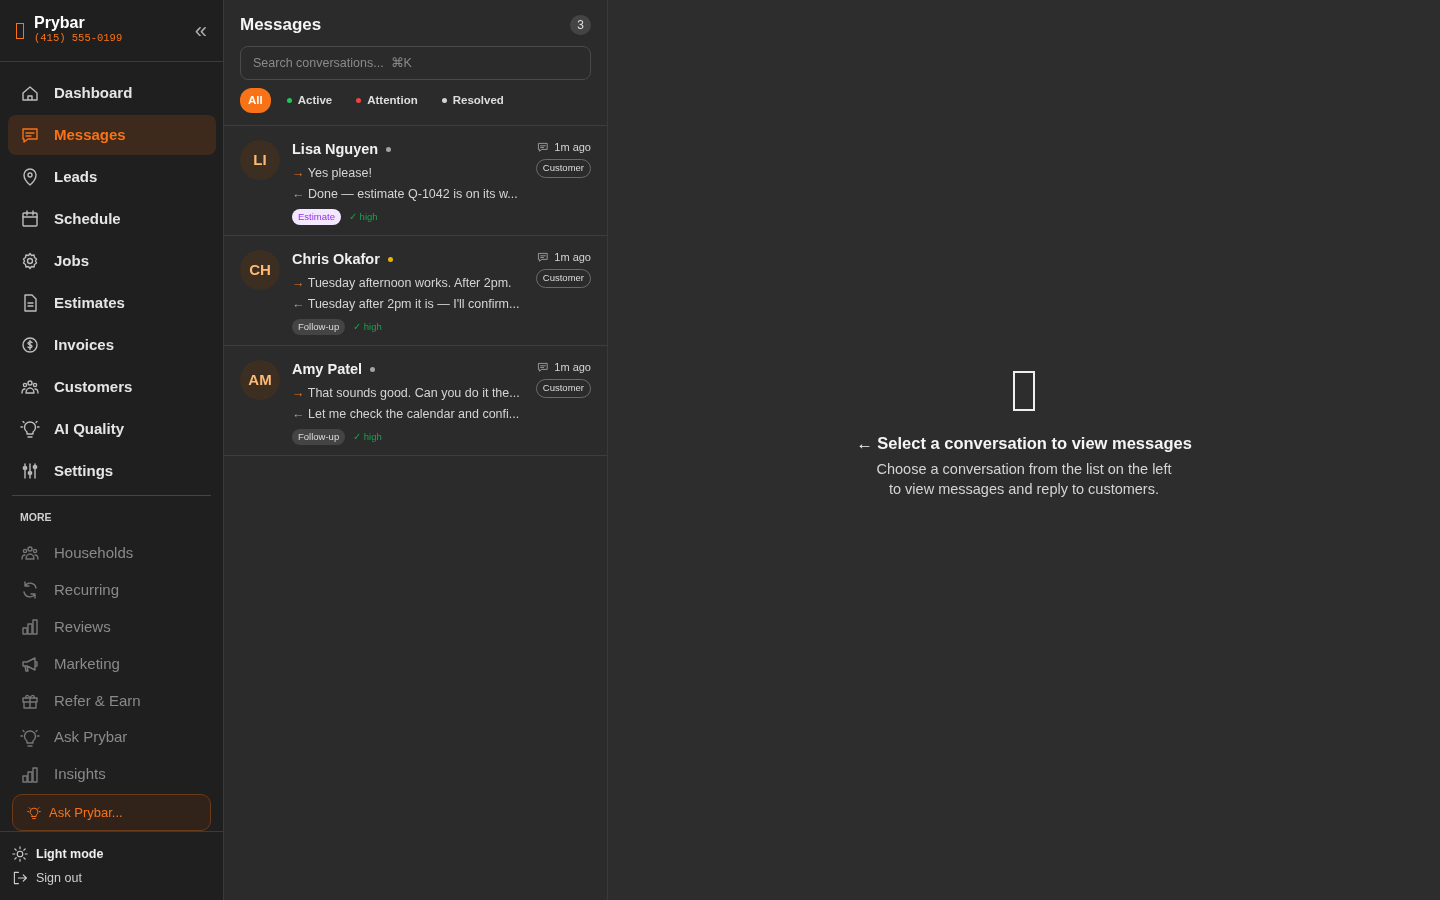 This screenshot has height=900, width=1440. What do you see at coordinates (260, 159) in the screenshot?
I see `avatar: LI` at bounding box center [260, 159].